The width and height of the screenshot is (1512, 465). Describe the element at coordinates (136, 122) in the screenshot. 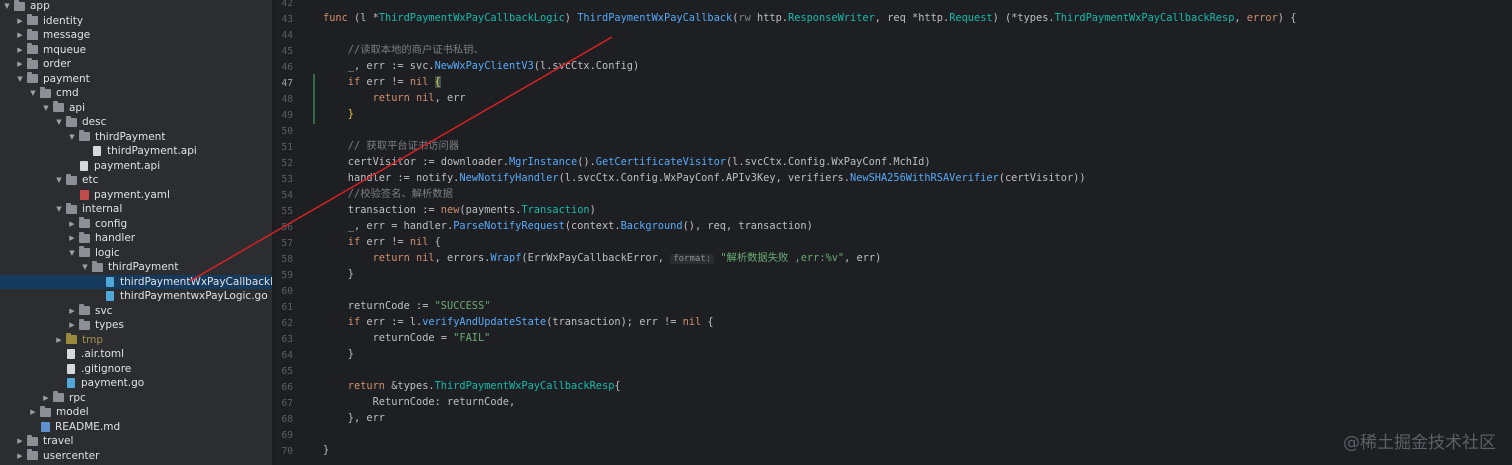

I see `tree-item-desc: ▼ desc` at that location.